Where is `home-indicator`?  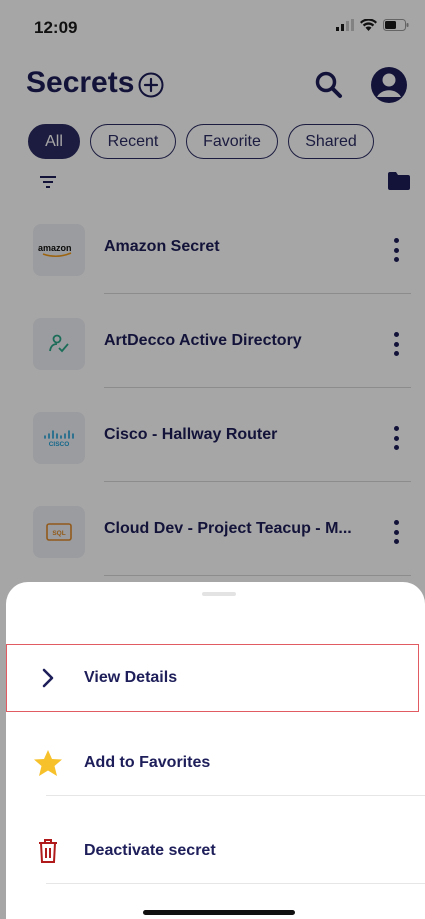
home-indicator is located at coordinates (219, 912).